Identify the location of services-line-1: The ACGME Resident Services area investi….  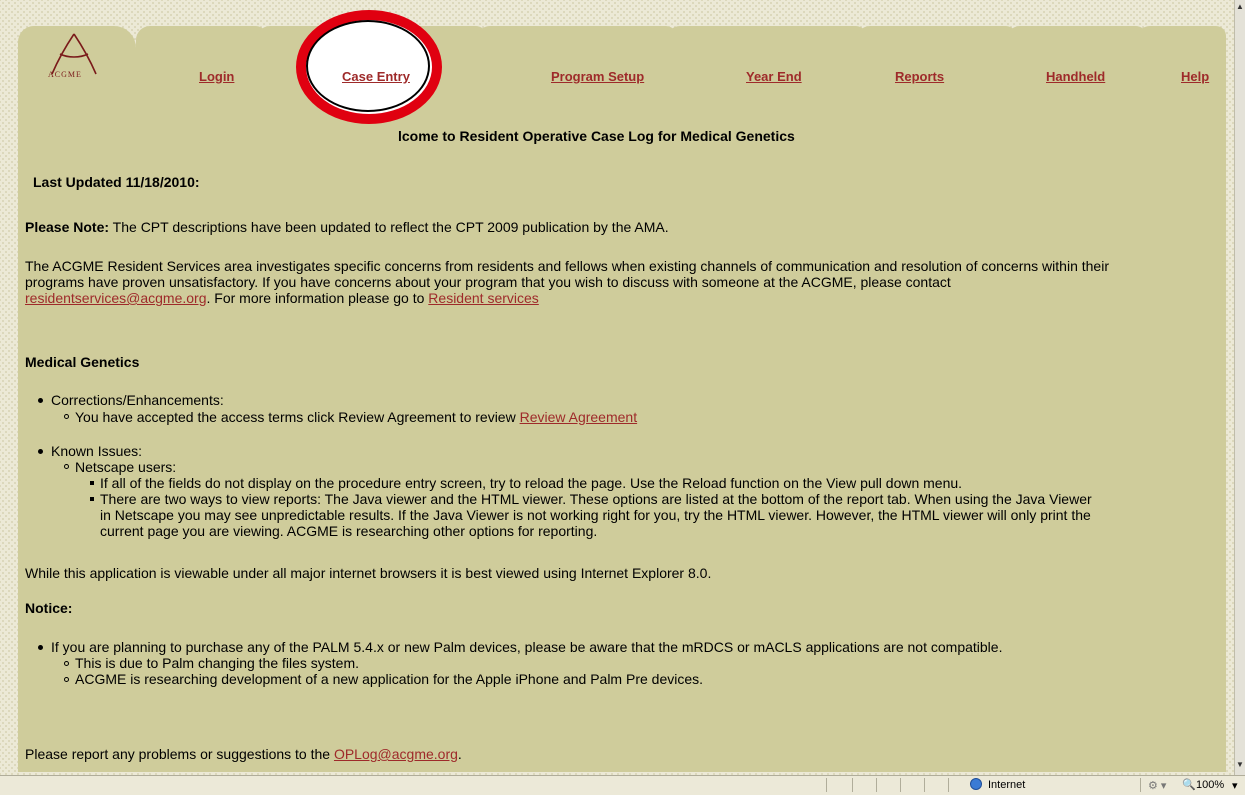
(567, 266).